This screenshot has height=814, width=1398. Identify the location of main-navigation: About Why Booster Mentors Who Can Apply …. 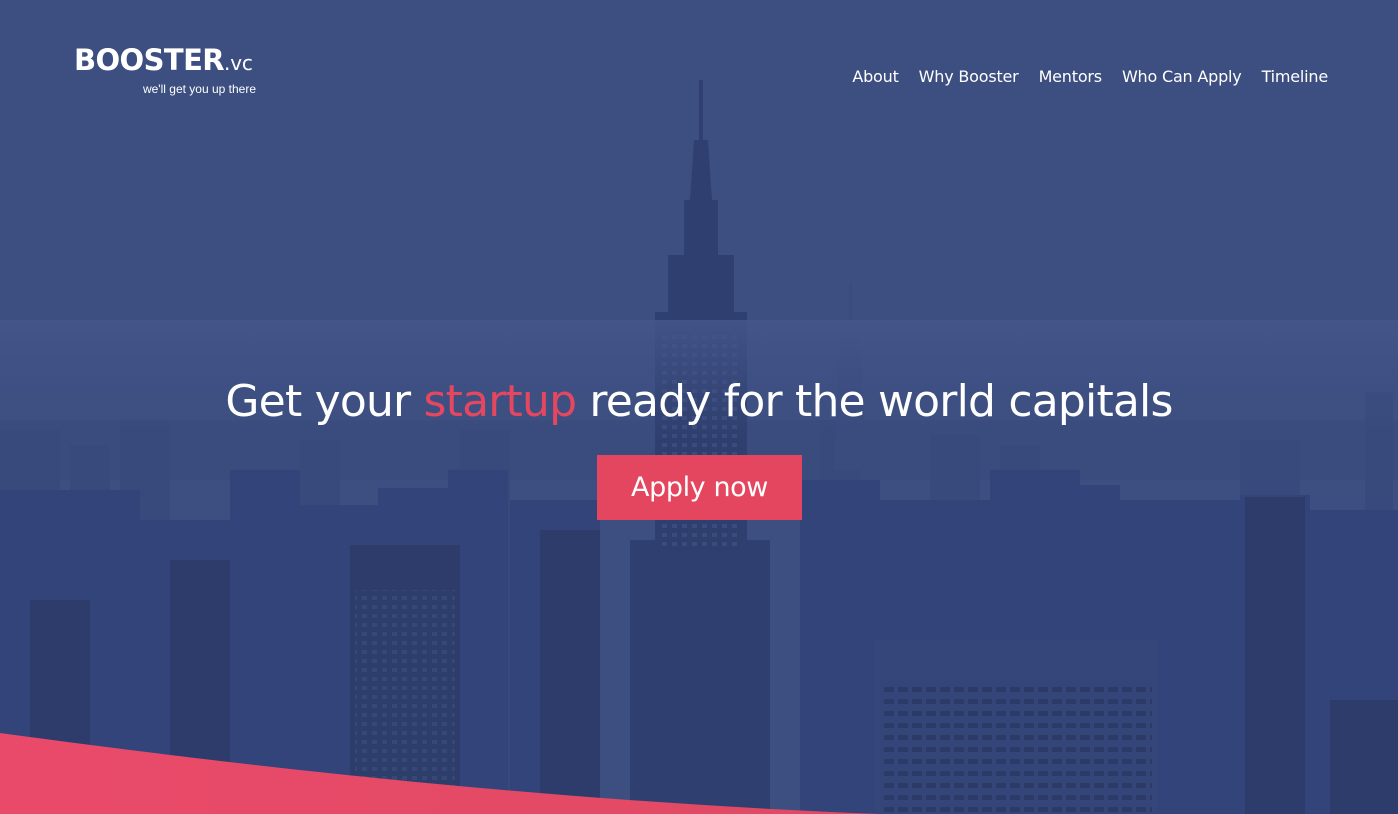
(1090, 77).